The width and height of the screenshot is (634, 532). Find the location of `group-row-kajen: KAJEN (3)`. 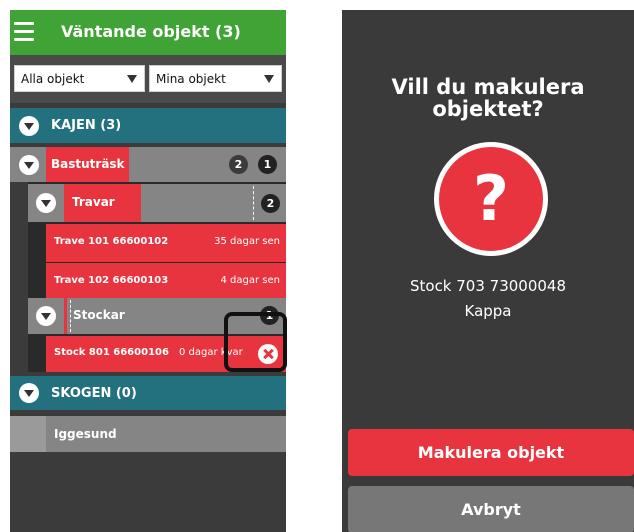

group-row-kajen: KAJEN (3) is located at coordinates (148, 125).